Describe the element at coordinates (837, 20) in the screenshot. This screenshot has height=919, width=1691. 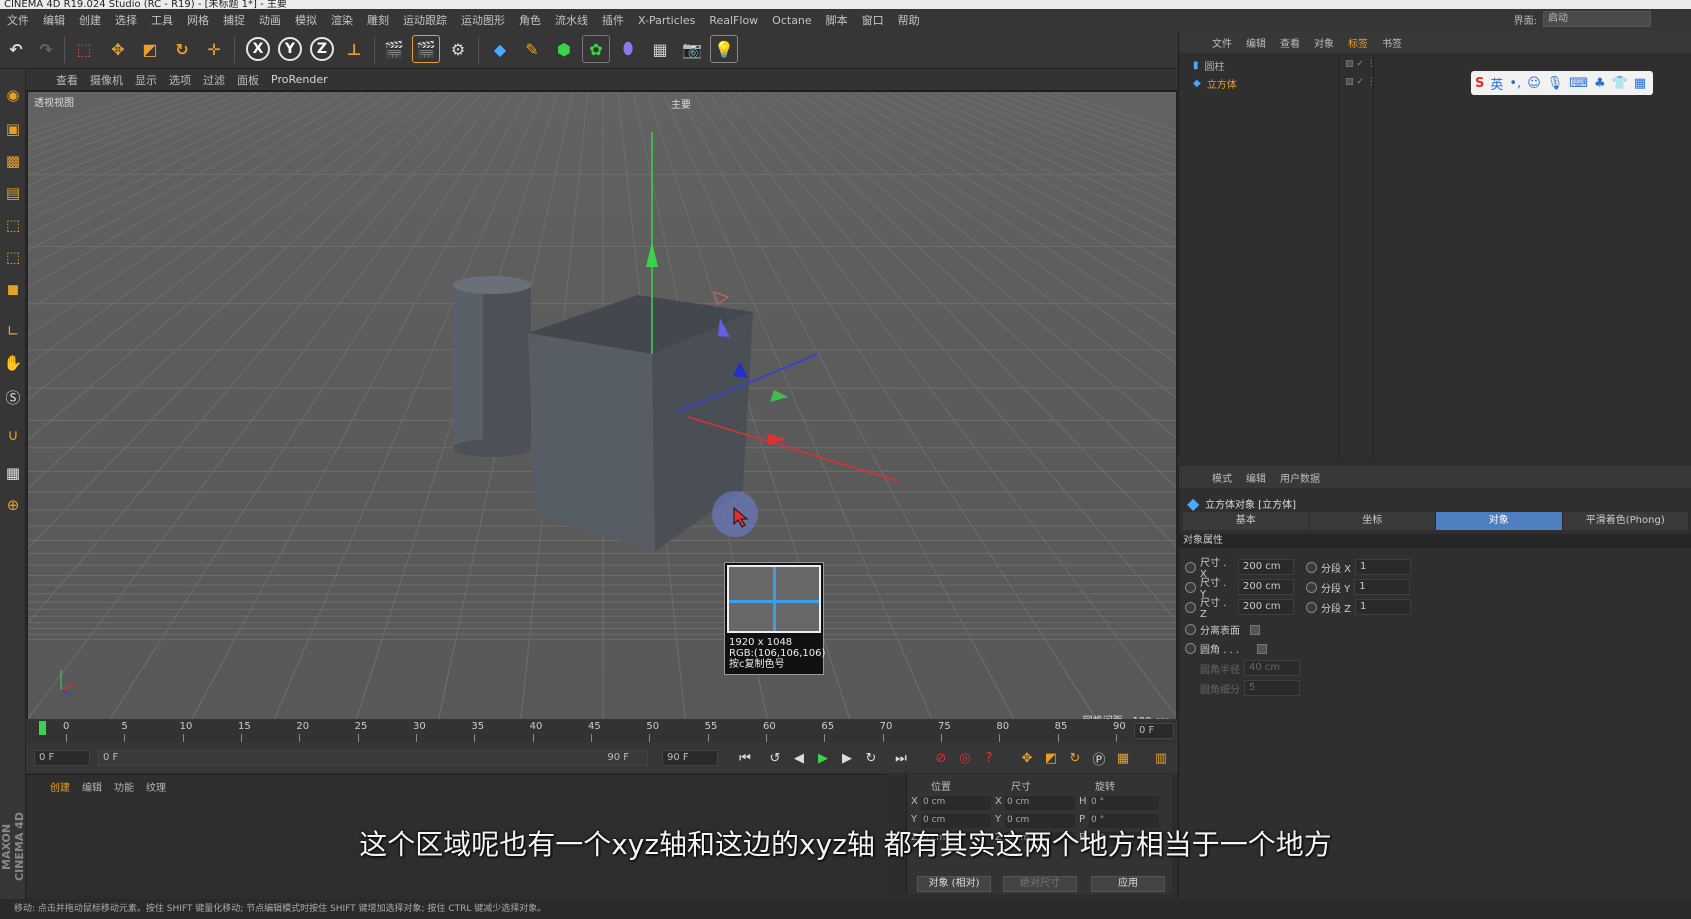
I see `menu-item: 脚本` at that location.